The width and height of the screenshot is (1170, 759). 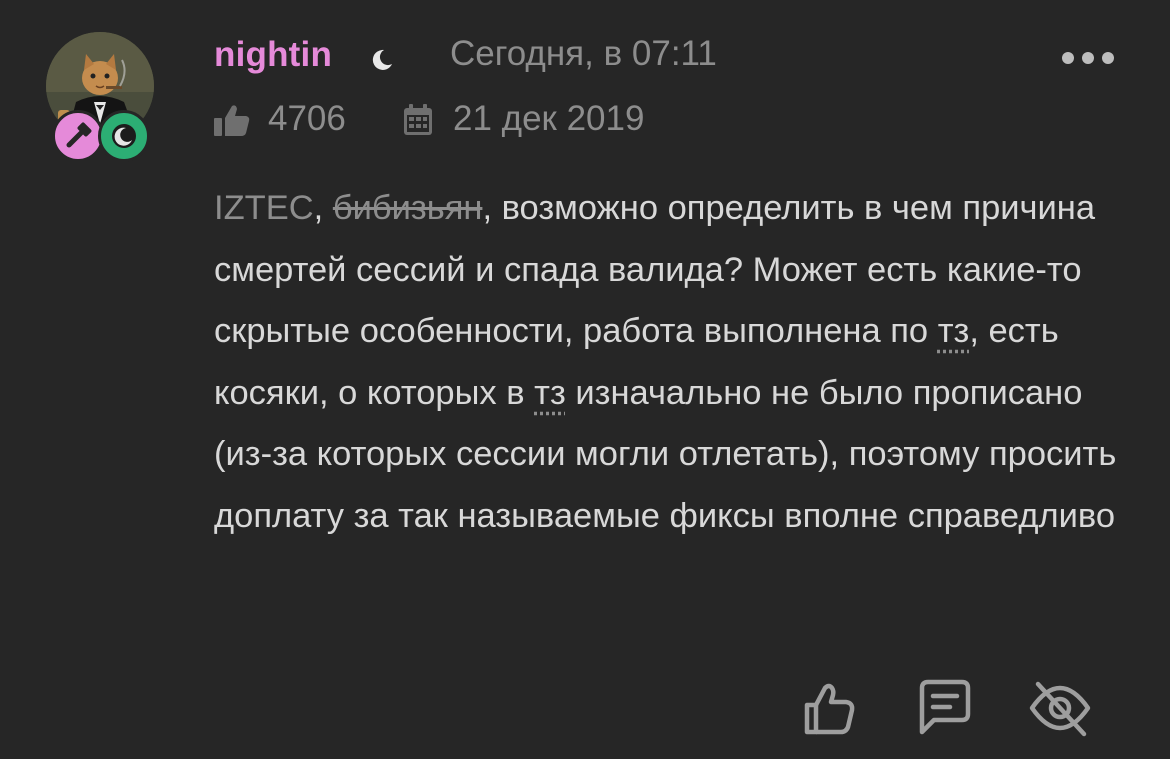 What do you see at coordinates (78, 136) in the screenshot?
I see `role-badge-icon` at bounding box center [78, 136].